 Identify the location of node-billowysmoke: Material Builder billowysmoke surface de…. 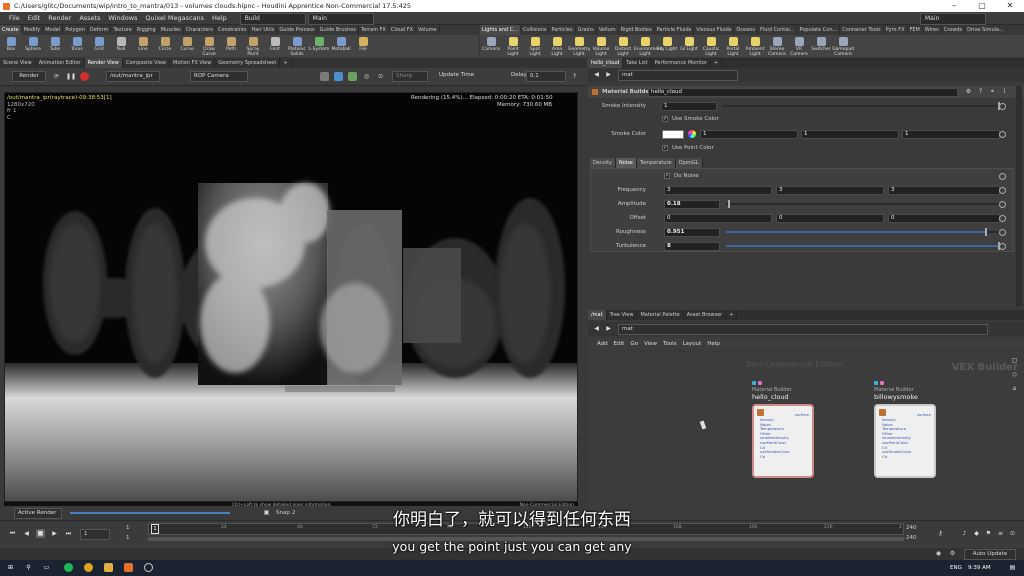
(909, 429).